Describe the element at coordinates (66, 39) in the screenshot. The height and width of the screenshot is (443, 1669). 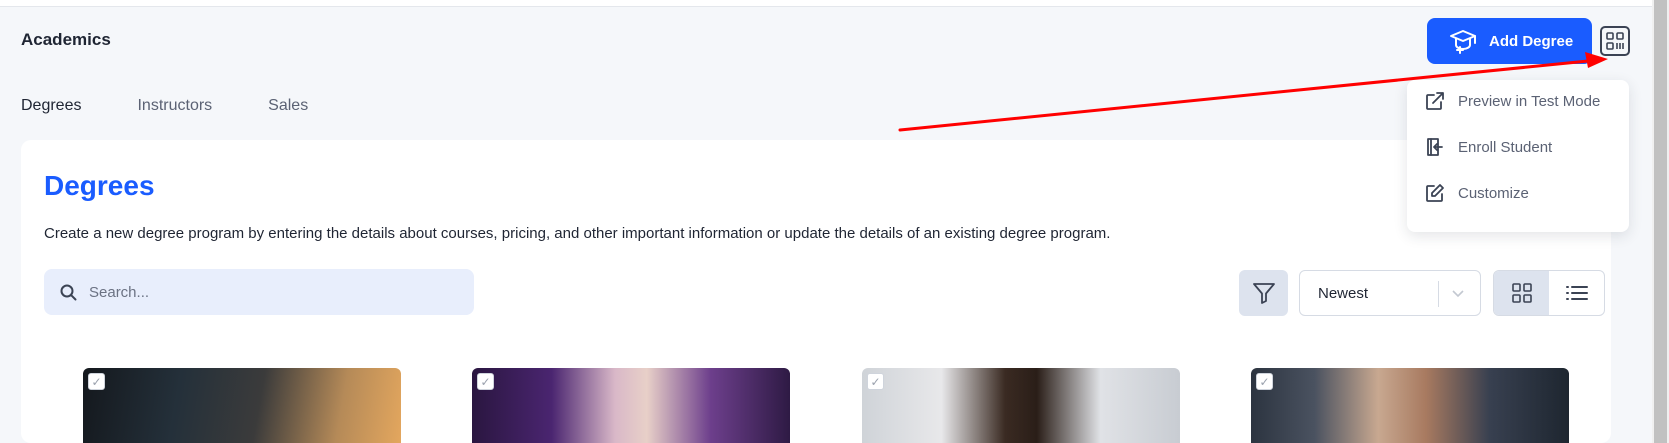
I see `page-title: Academics` at that location.